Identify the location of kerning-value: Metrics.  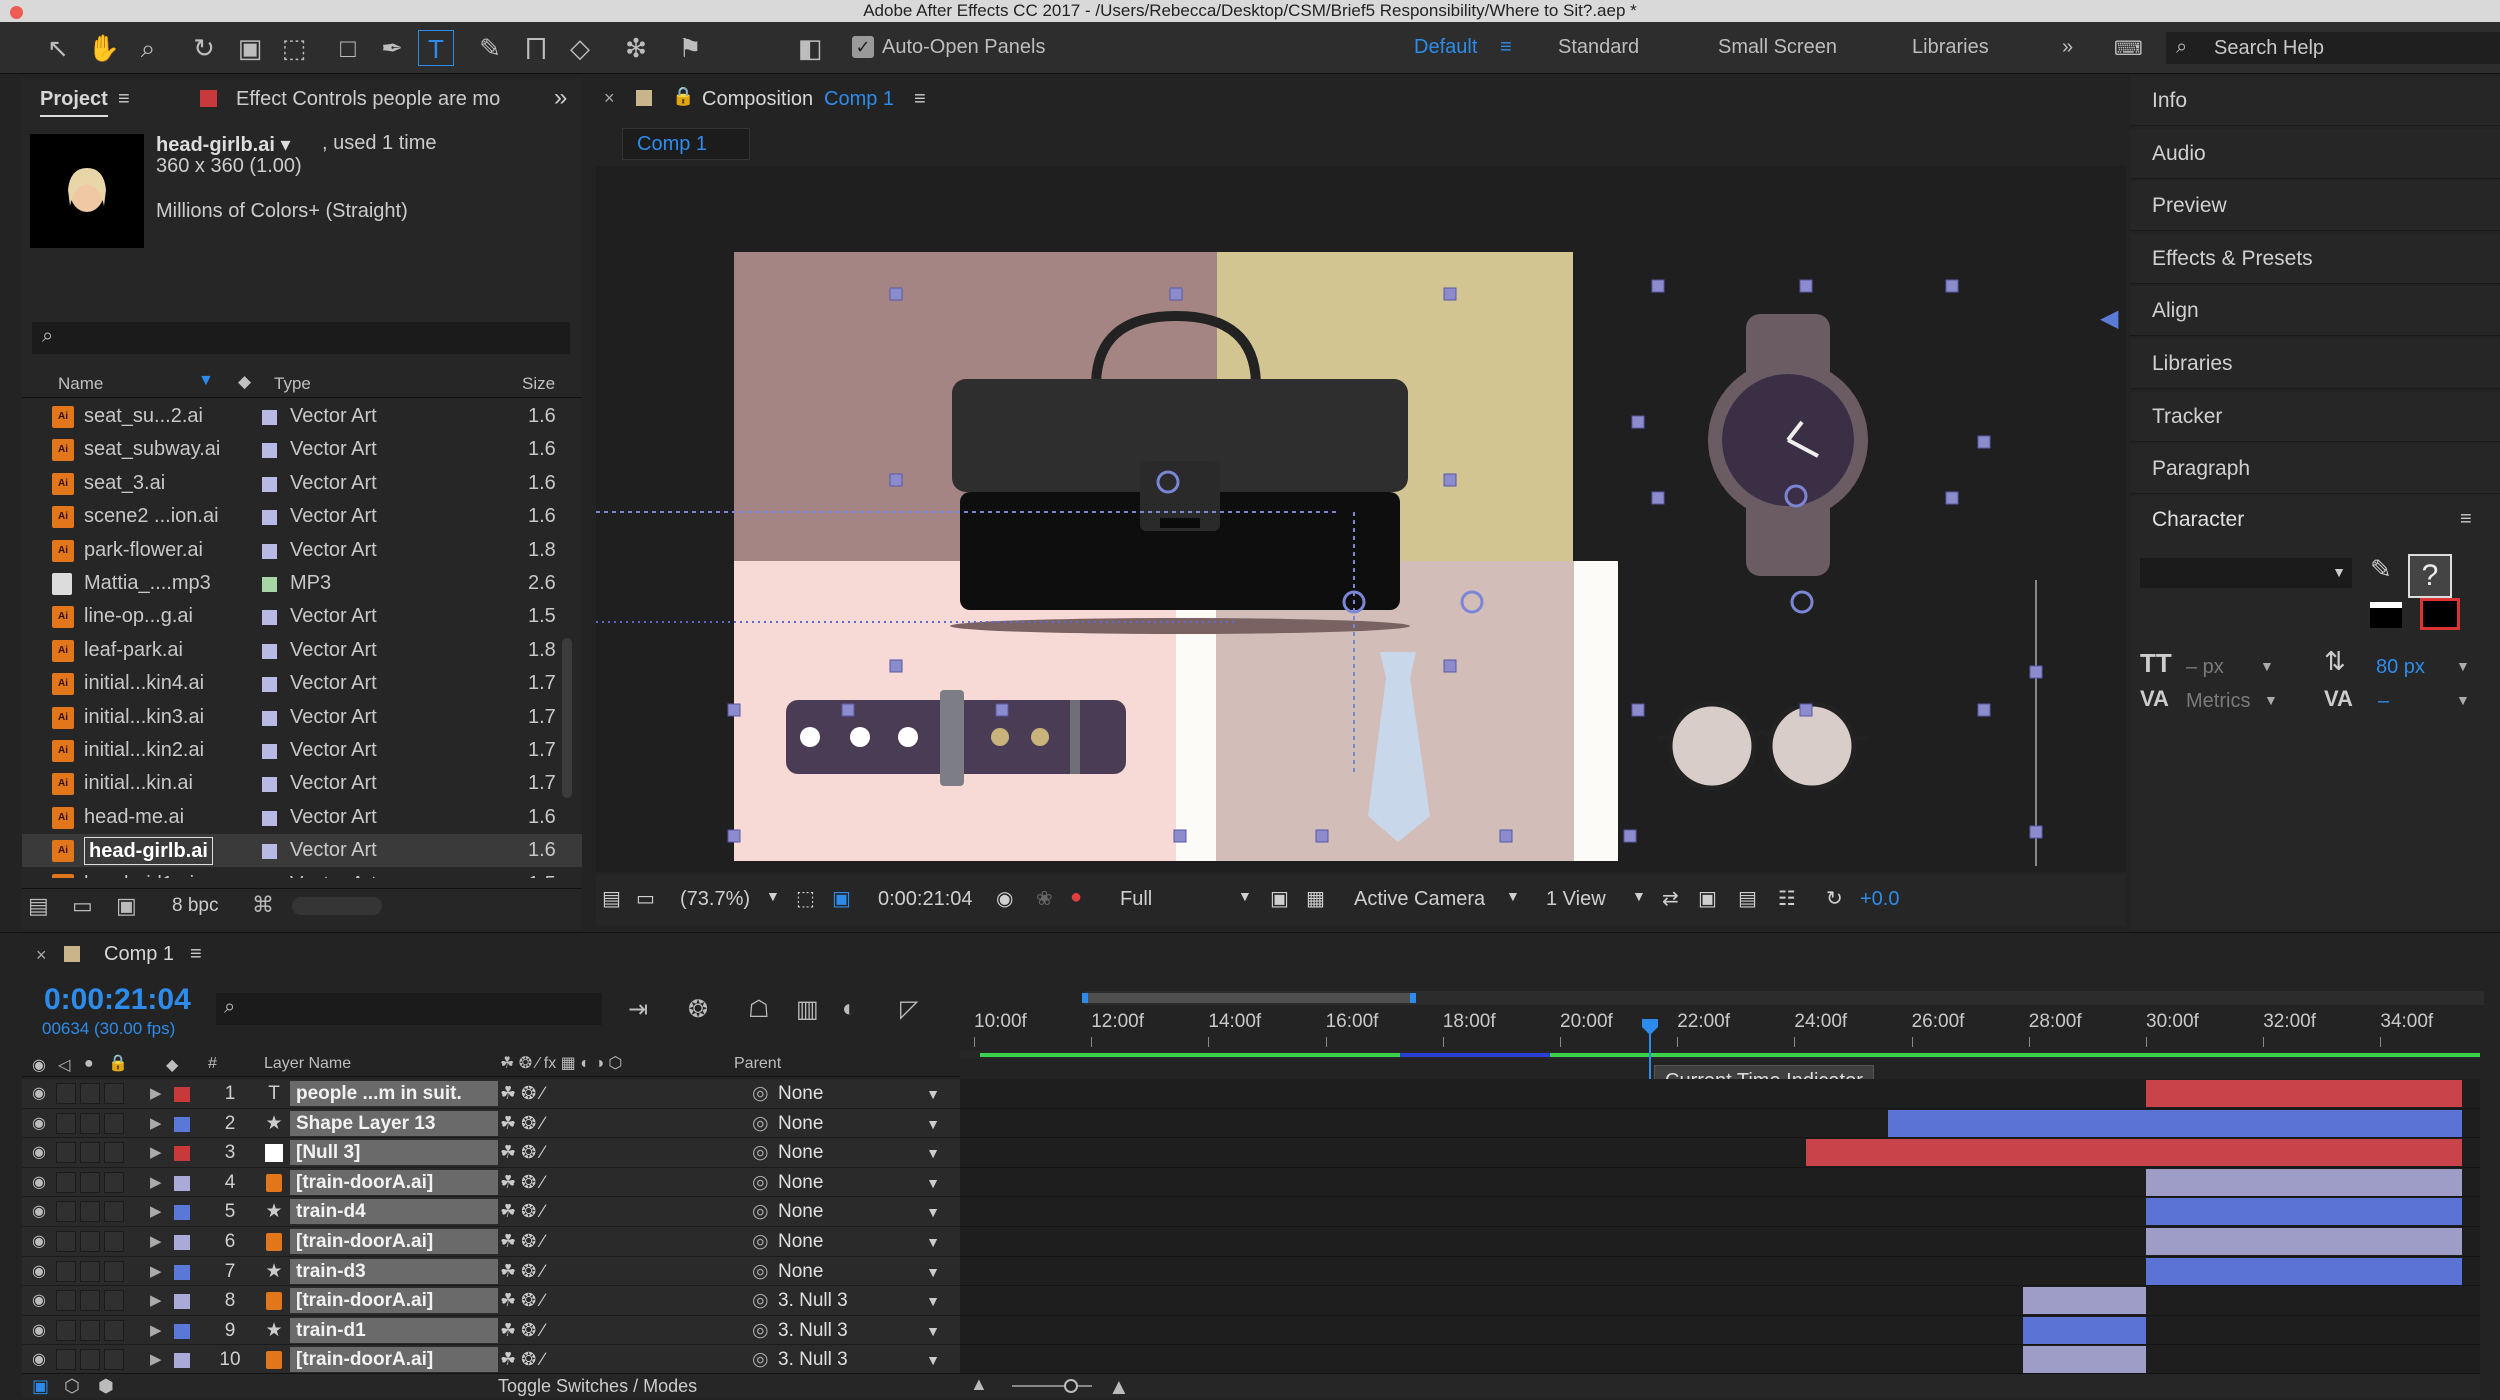
(2218, 701).